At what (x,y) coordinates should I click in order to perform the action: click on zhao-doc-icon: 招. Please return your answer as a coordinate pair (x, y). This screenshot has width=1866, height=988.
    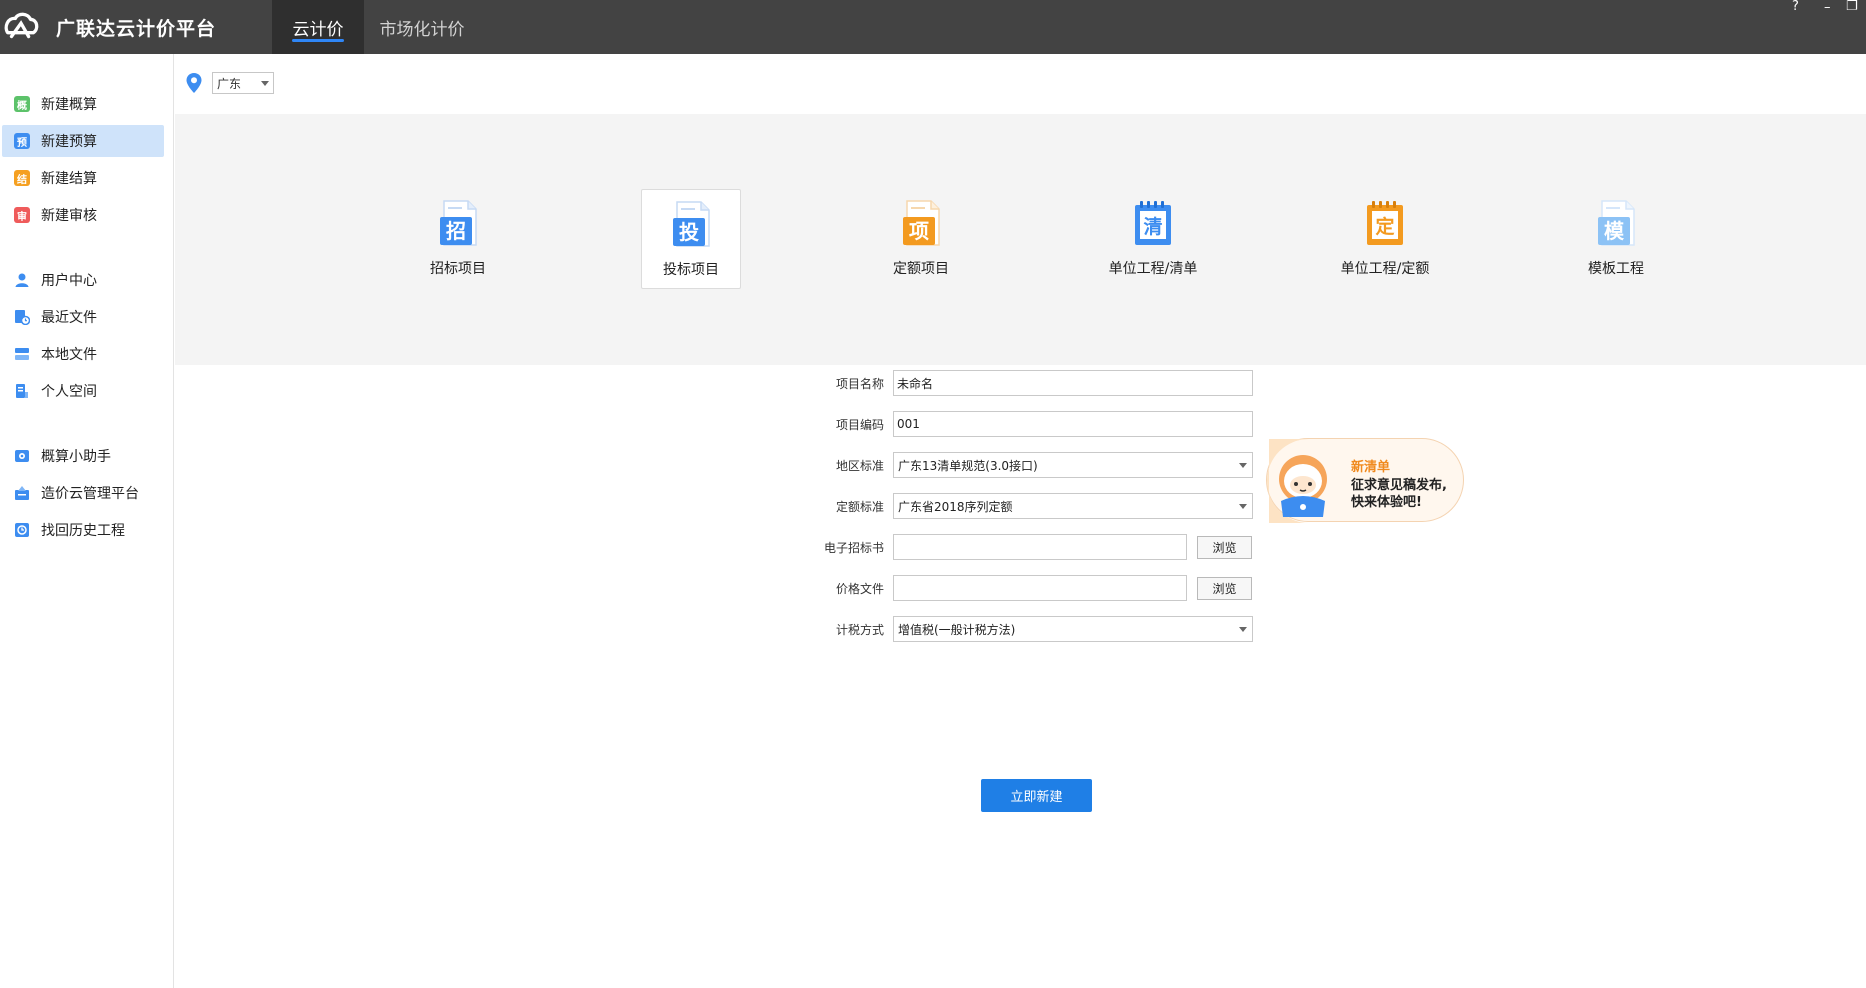
    Looking at the image, I should click on (458, 223).